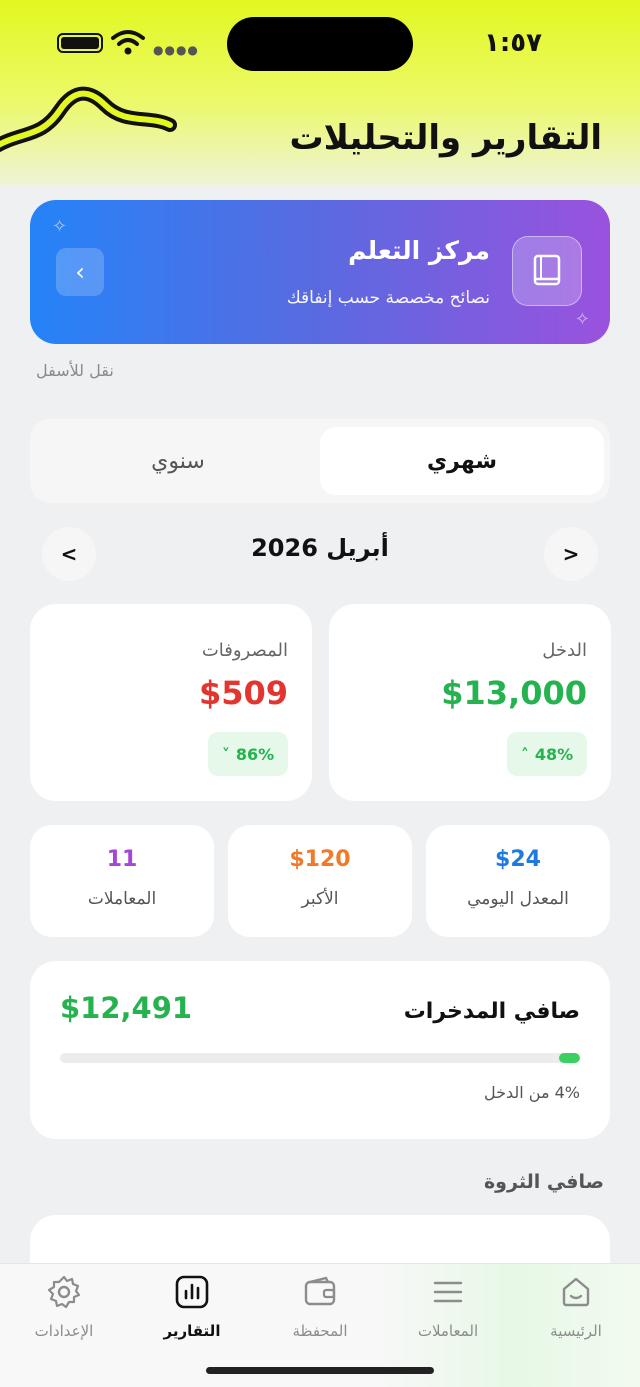  Describe the element at coordinates (178, 461) in the screenshot. I see `tab-yearly: سنوي` at that location.